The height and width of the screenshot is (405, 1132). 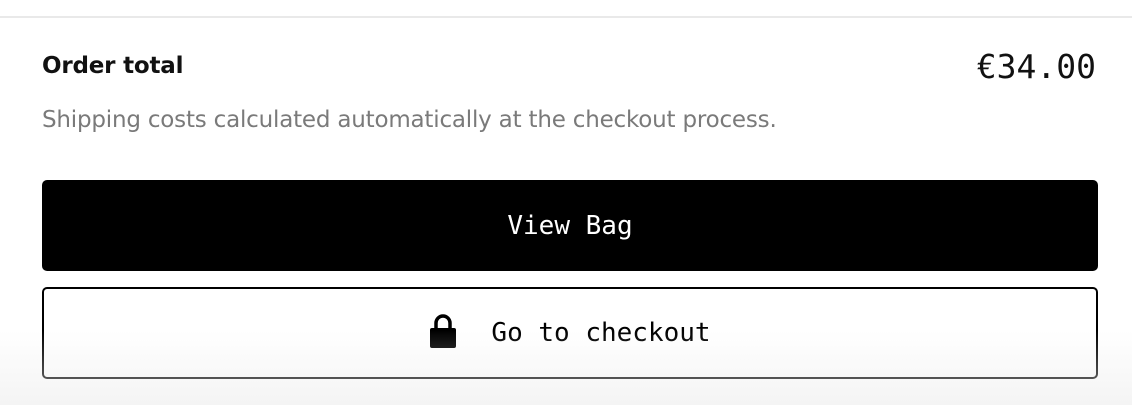 What do you see at coordinates (443, 331) in the screenshot?
I see `lock-icon` at bounding box center [443, 331].